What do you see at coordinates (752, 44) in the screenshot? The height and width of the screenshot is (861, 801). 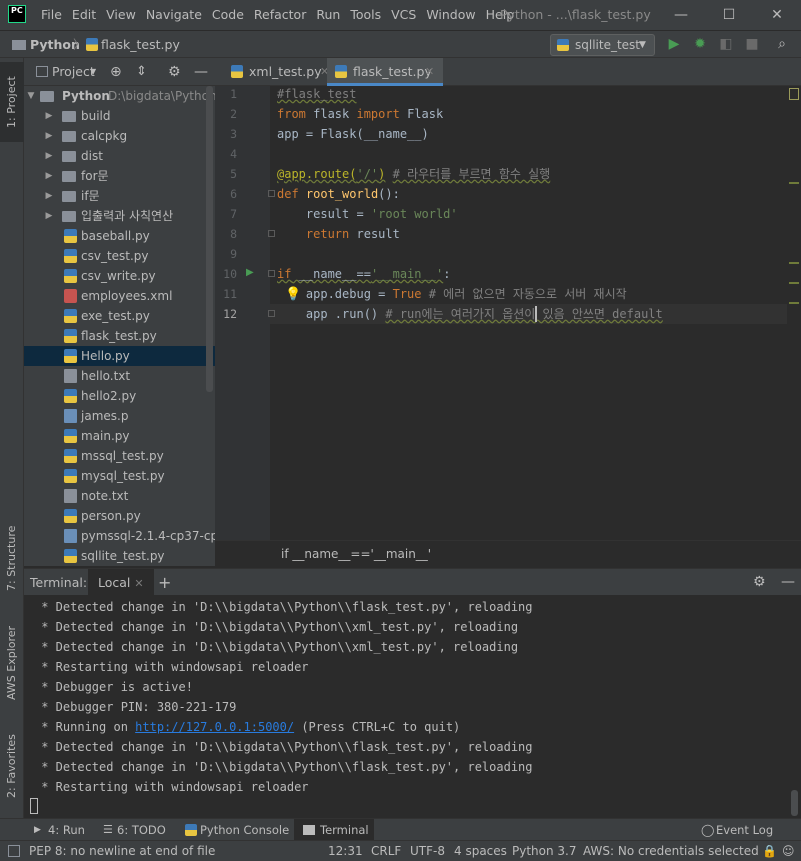 I see `stop-icon: ■` at bounding box center [752, 44].